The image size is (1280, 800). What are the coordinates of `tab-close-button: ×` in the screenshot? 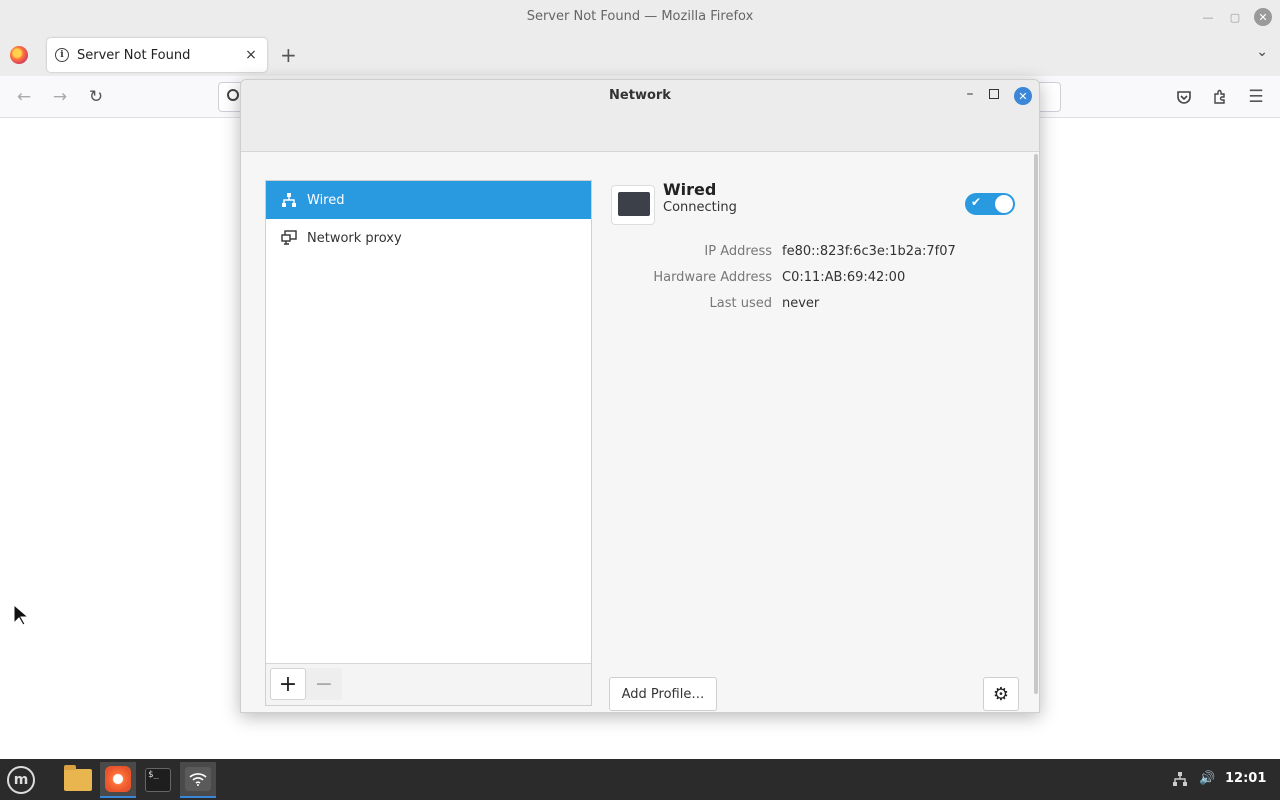 It's located at (251, 55).